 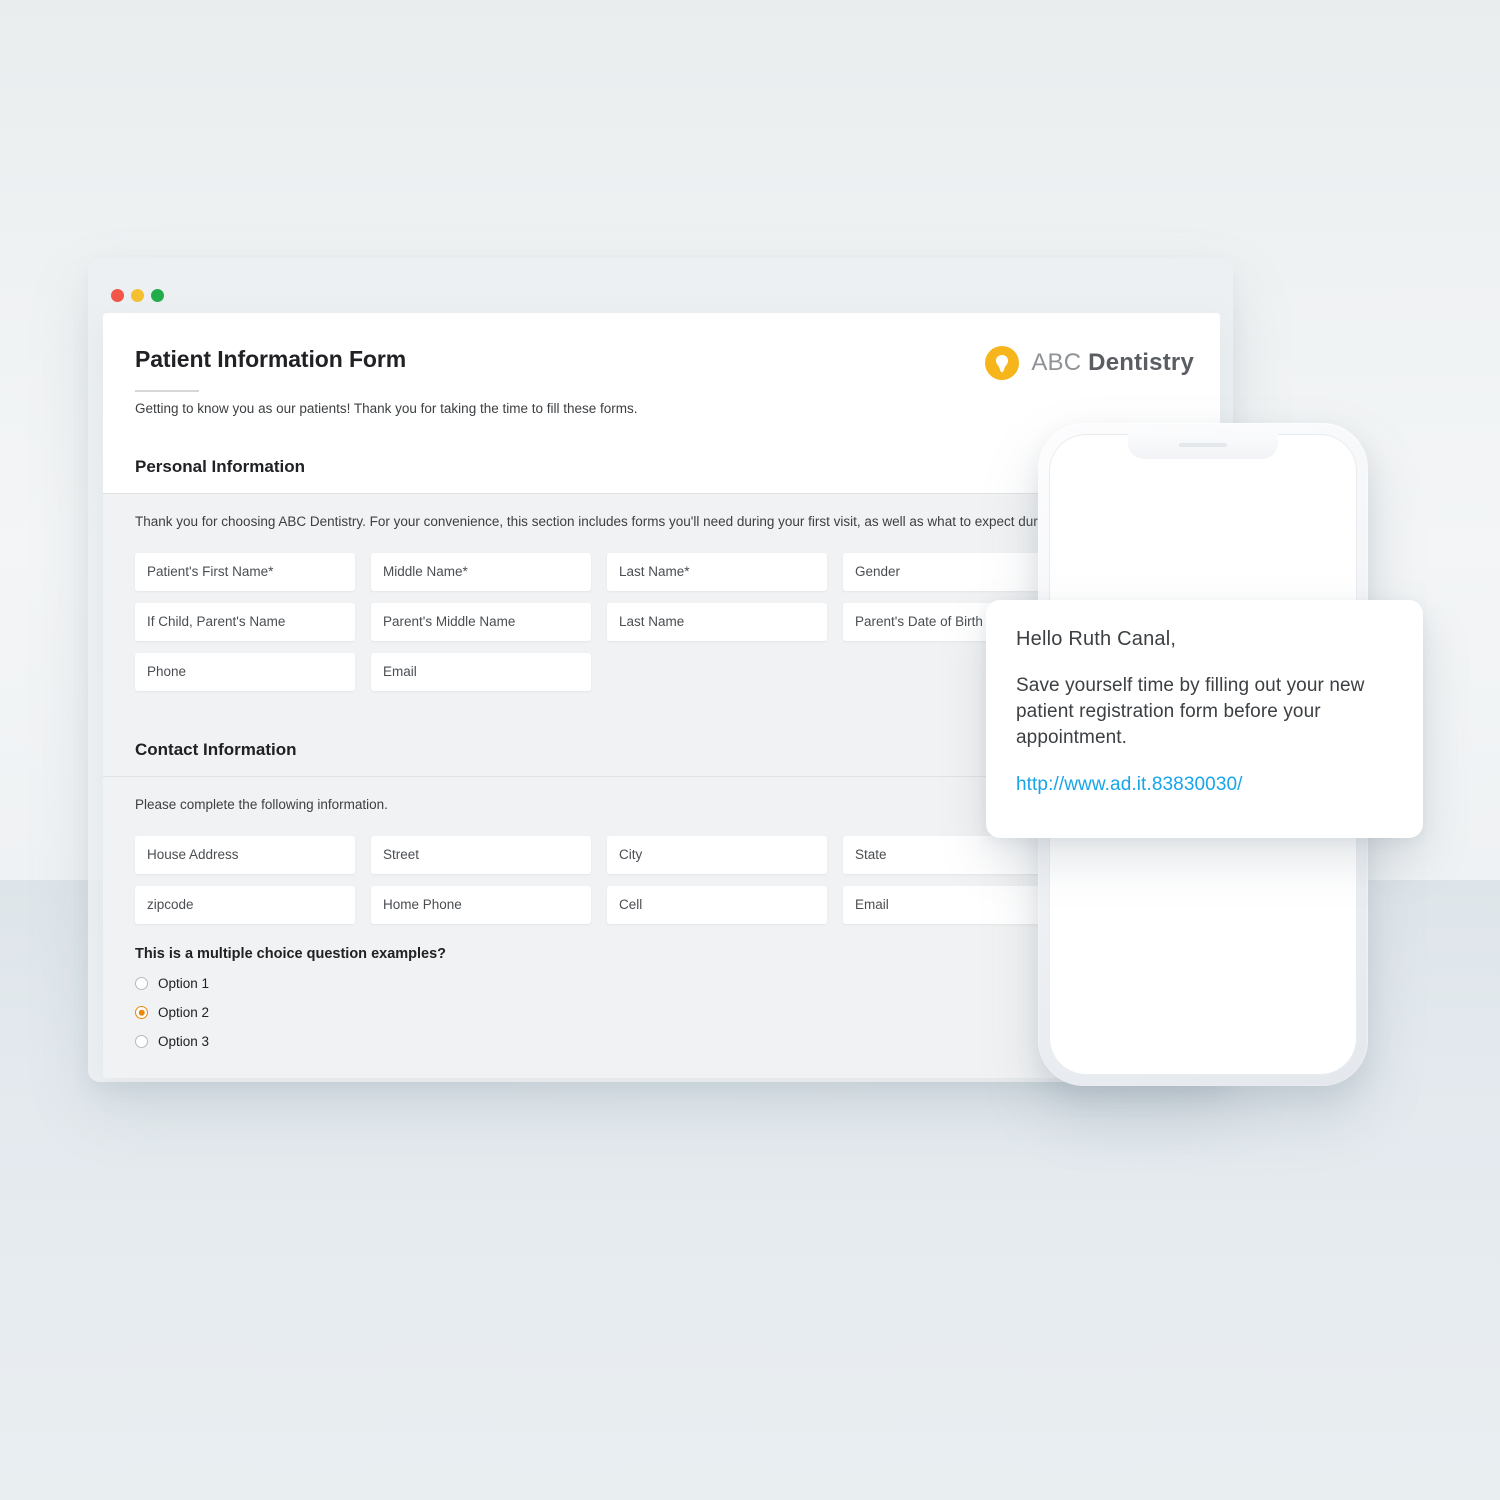 I want to click on field-label: Street, so click(x=401, y=855).